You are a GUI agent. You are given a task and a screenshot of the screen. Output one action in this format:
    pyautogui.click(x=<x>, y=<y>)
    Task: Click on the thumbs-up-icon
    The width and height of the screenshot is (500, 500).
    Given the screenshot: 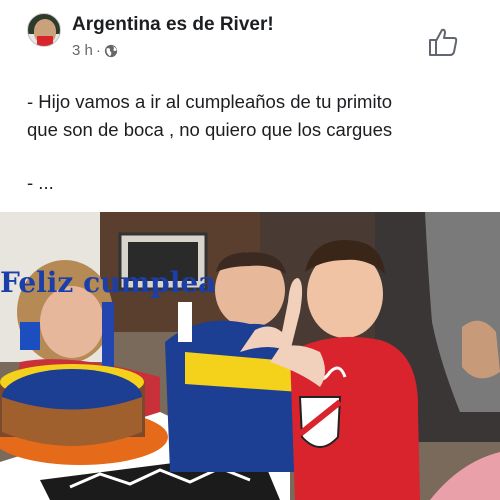 What is the action you would take?
    pyautogui.click(x=443, y=42)
    